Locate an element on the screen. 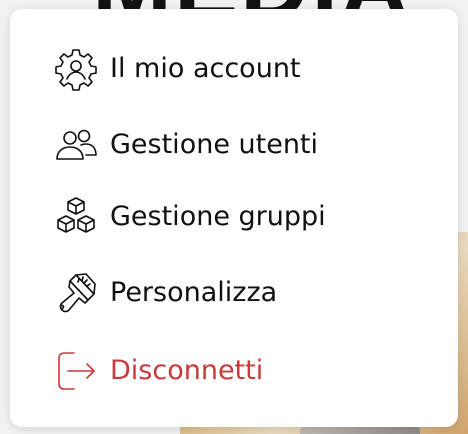 The width and height of the screenshot is (468, 434). paintbrush-icon is located at coordinates (76, 293).